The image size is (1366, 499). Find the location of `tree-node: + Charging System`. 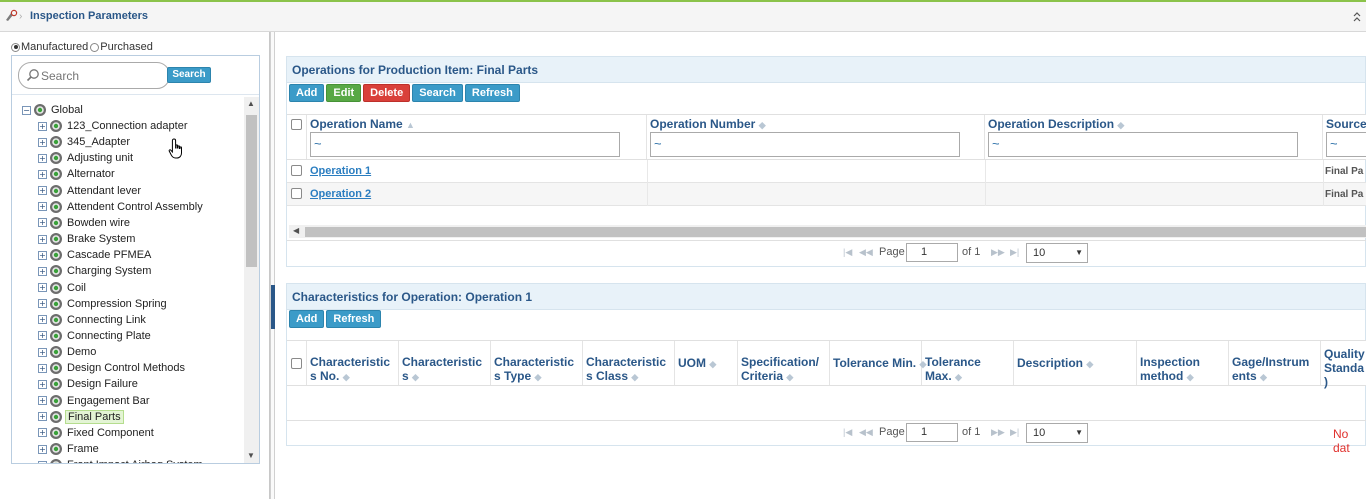

tree-node: + Charging System is located at coordinates (95, 271).